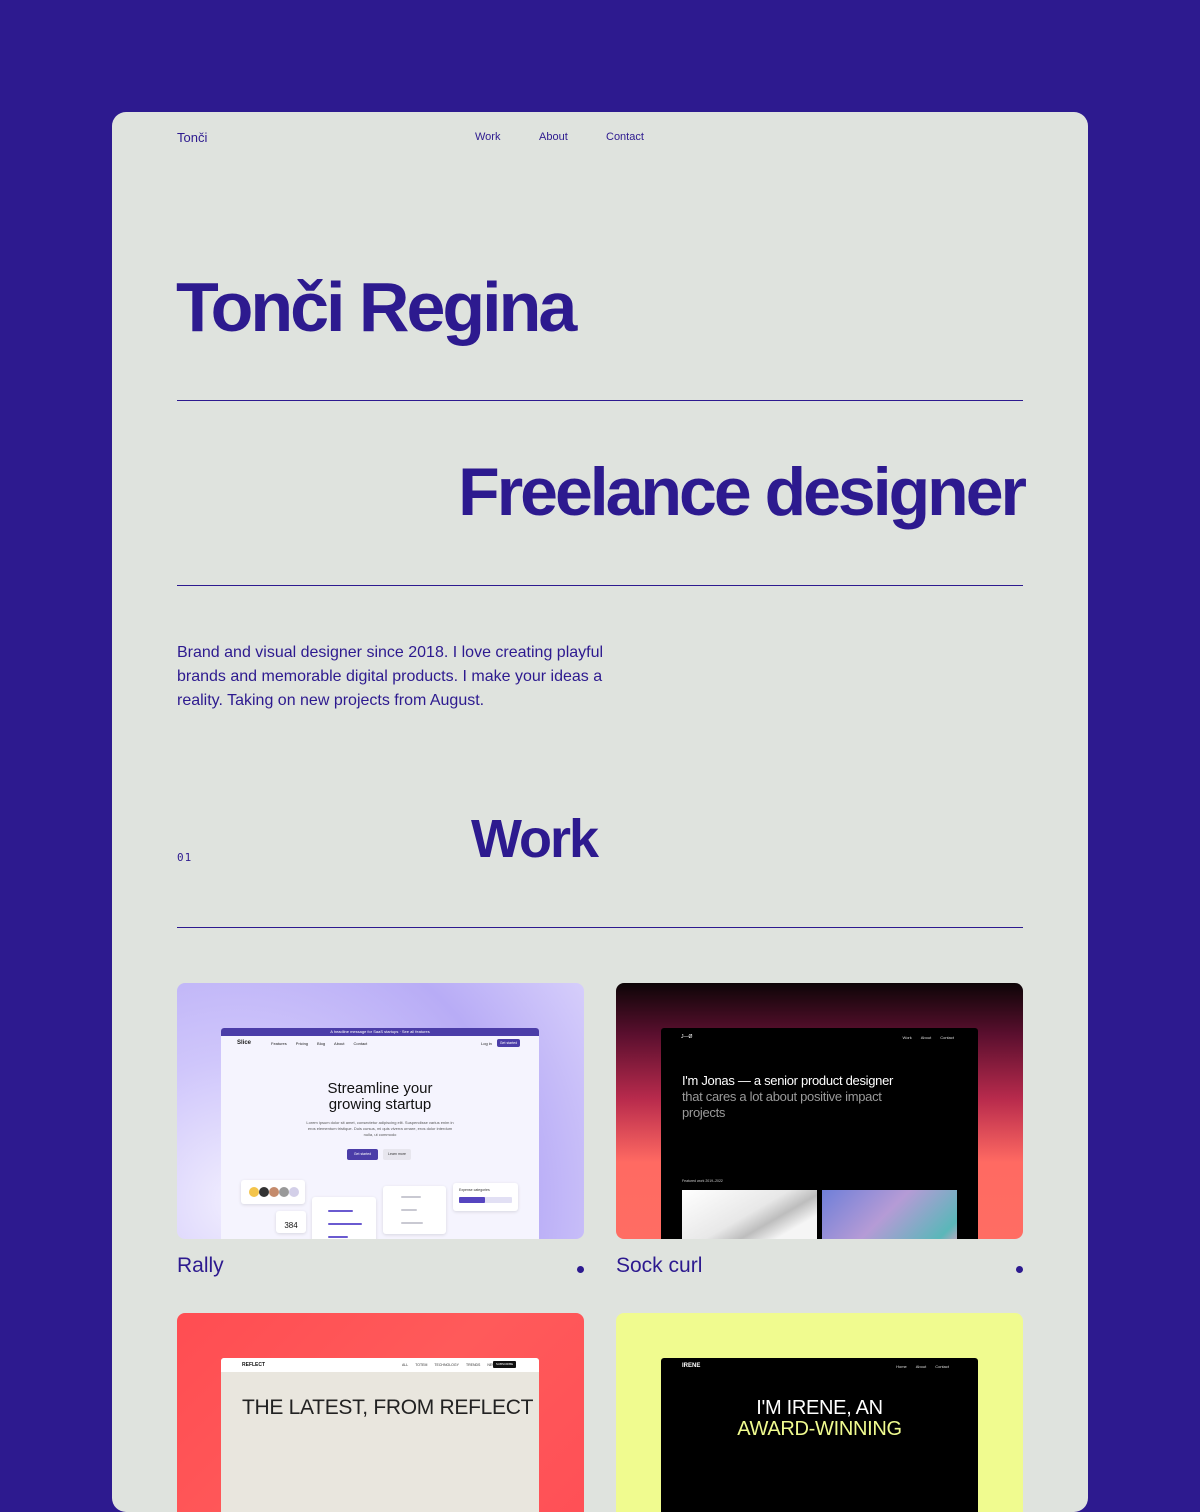  Describe the element at coordinates (691, 1366) in the screenshot. I see `irene-preview-logo: IRENE` at that location.